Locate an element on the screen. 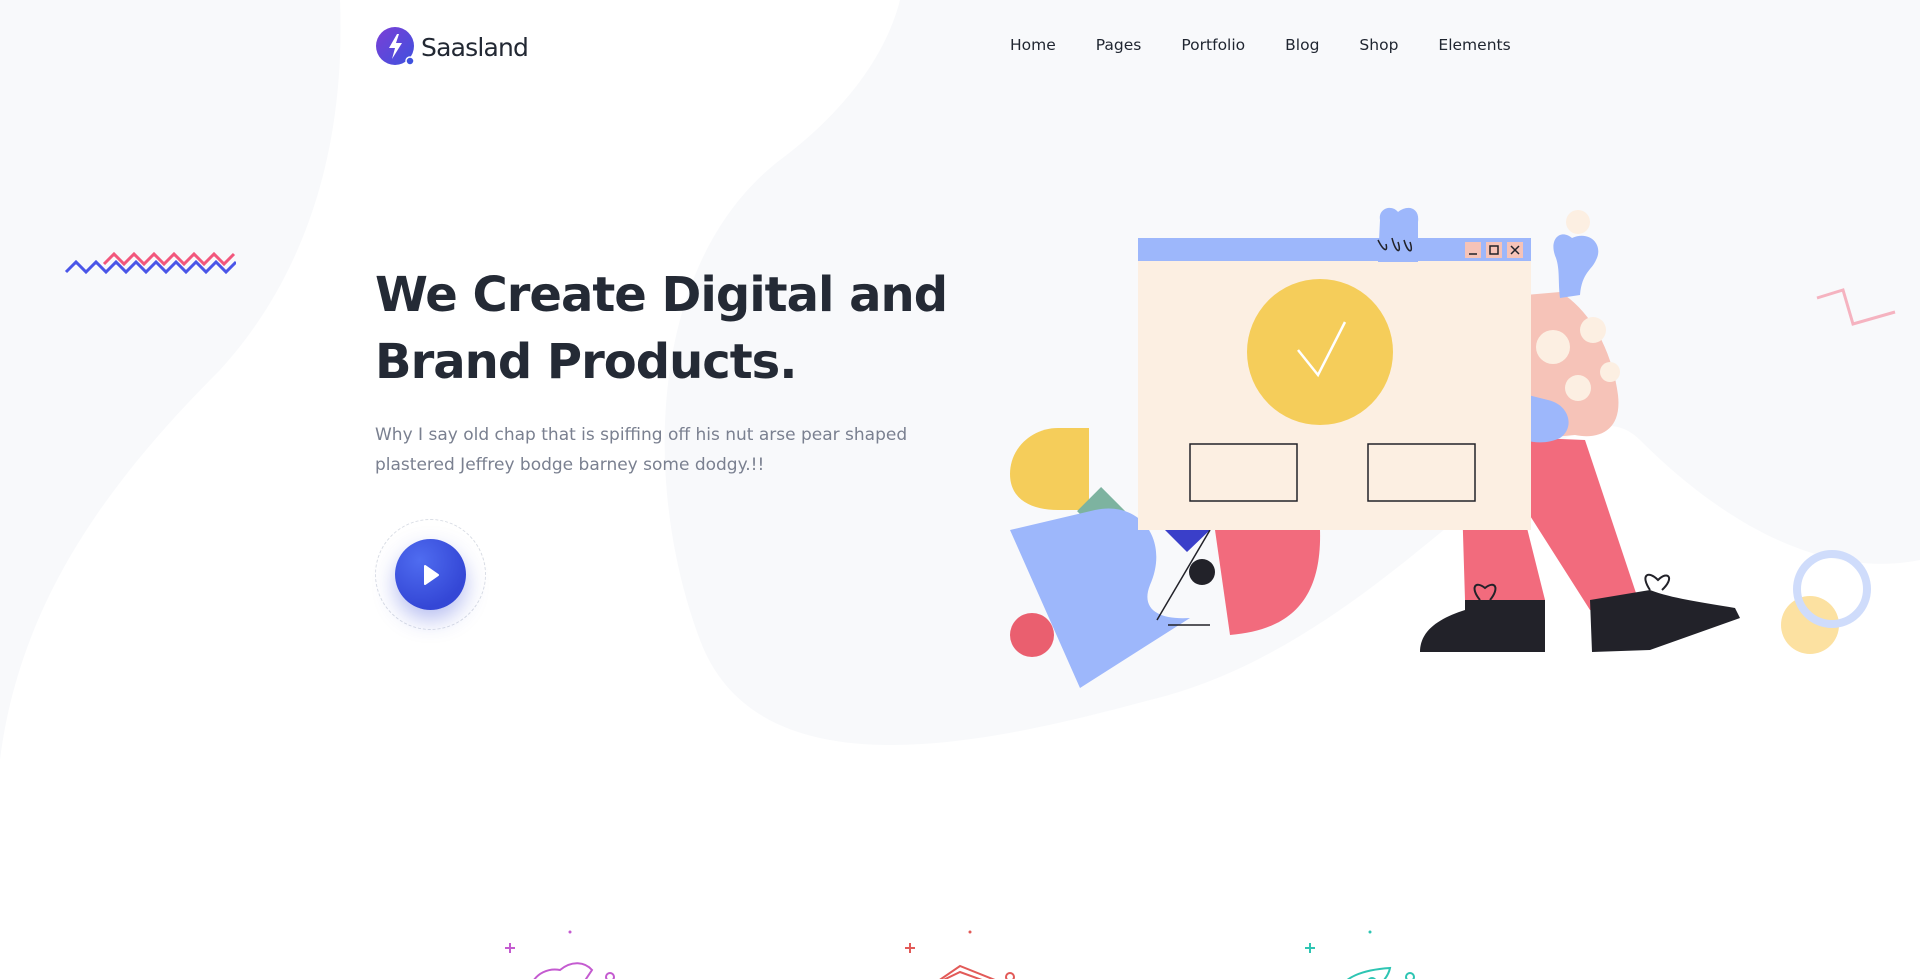 The width and height of the screenshot is (1920, 979). nav-item-blog: Blog is located at coordinates (1302, 45).